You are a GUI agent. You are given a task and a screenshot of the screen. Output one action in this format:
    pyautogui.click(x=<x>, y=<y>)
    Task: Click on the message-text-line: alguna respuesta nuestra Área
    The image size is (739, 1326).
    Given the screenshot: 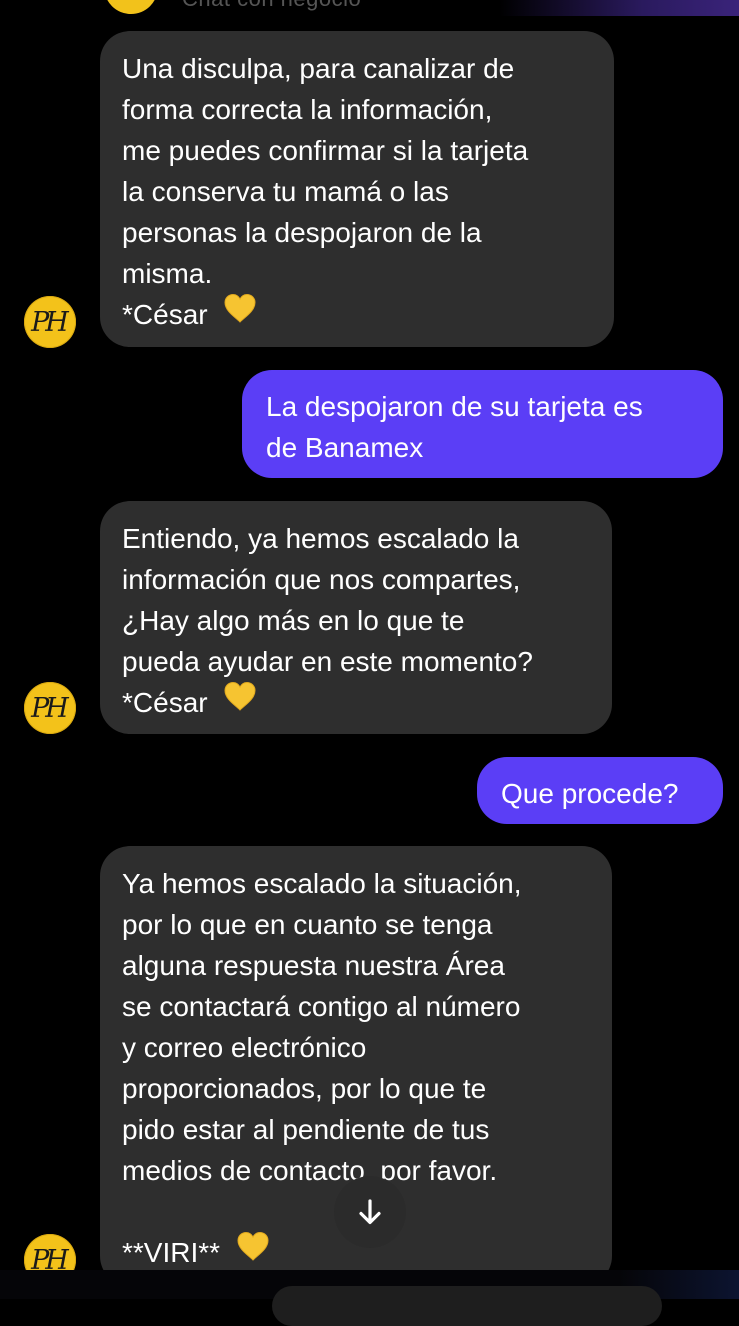 What is the action you would take?
    pyautogui.click(x=313, y=965)
    